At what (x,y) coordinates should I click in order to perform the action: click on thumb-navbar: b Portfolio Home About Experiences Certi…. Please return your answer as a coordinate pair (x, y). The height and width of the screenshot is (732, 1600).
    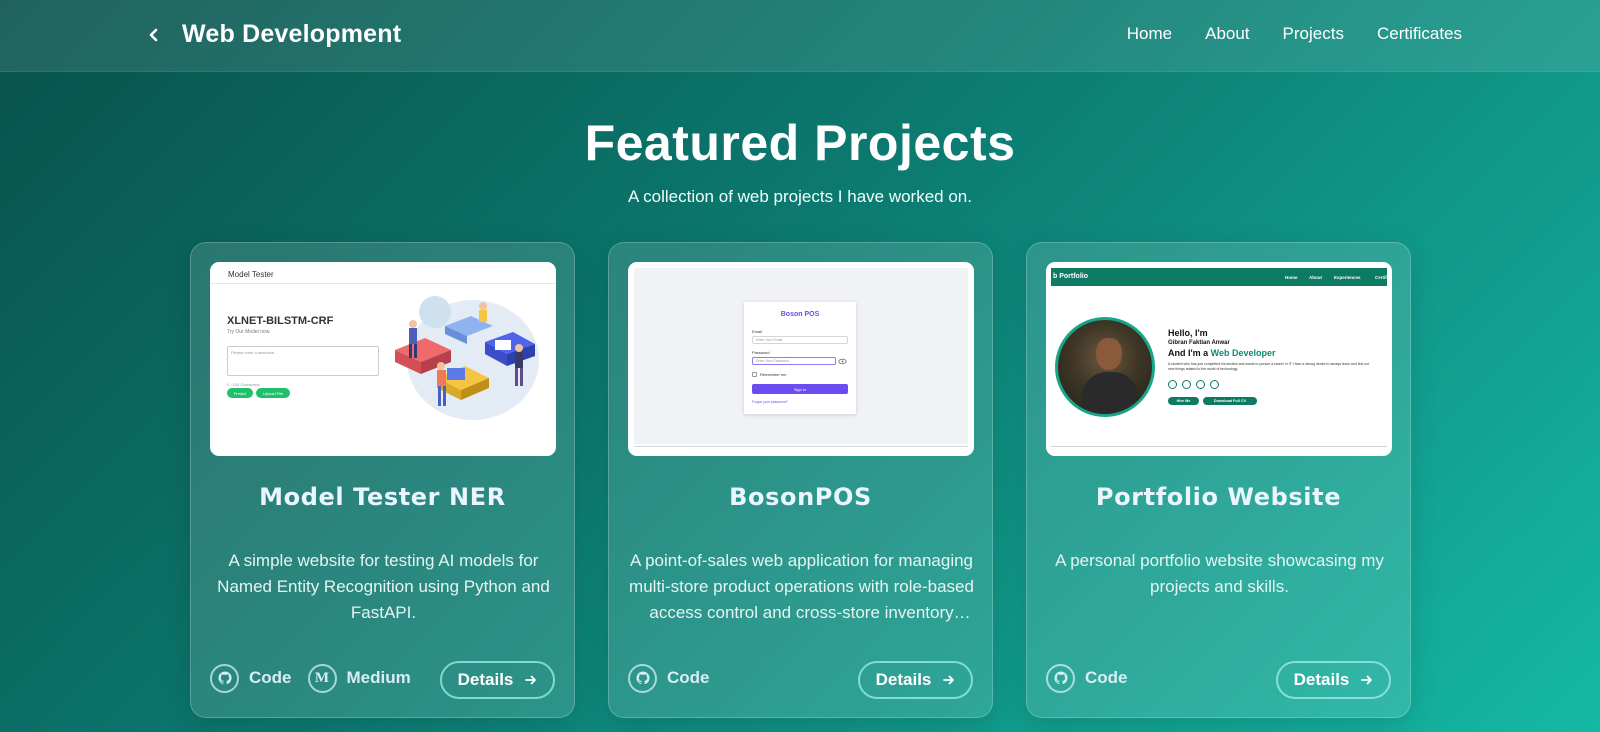
    Looking at the image, I should click on (1219, 277).